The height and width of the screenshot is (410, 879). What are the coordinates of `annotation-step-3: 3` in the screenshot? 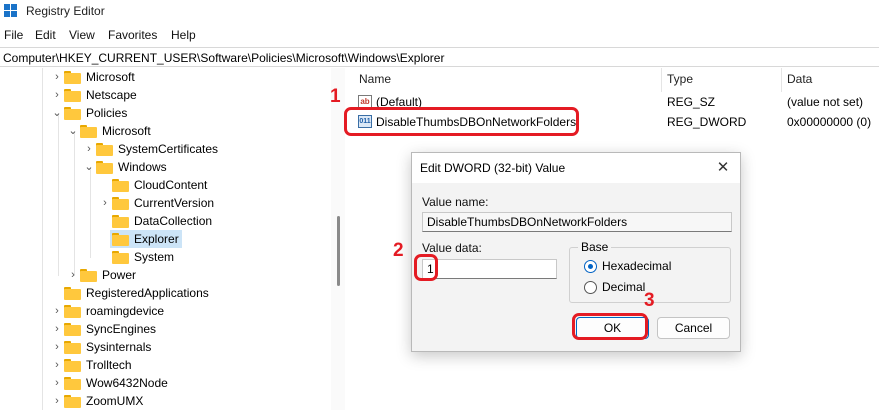 It's located at (649, 300).